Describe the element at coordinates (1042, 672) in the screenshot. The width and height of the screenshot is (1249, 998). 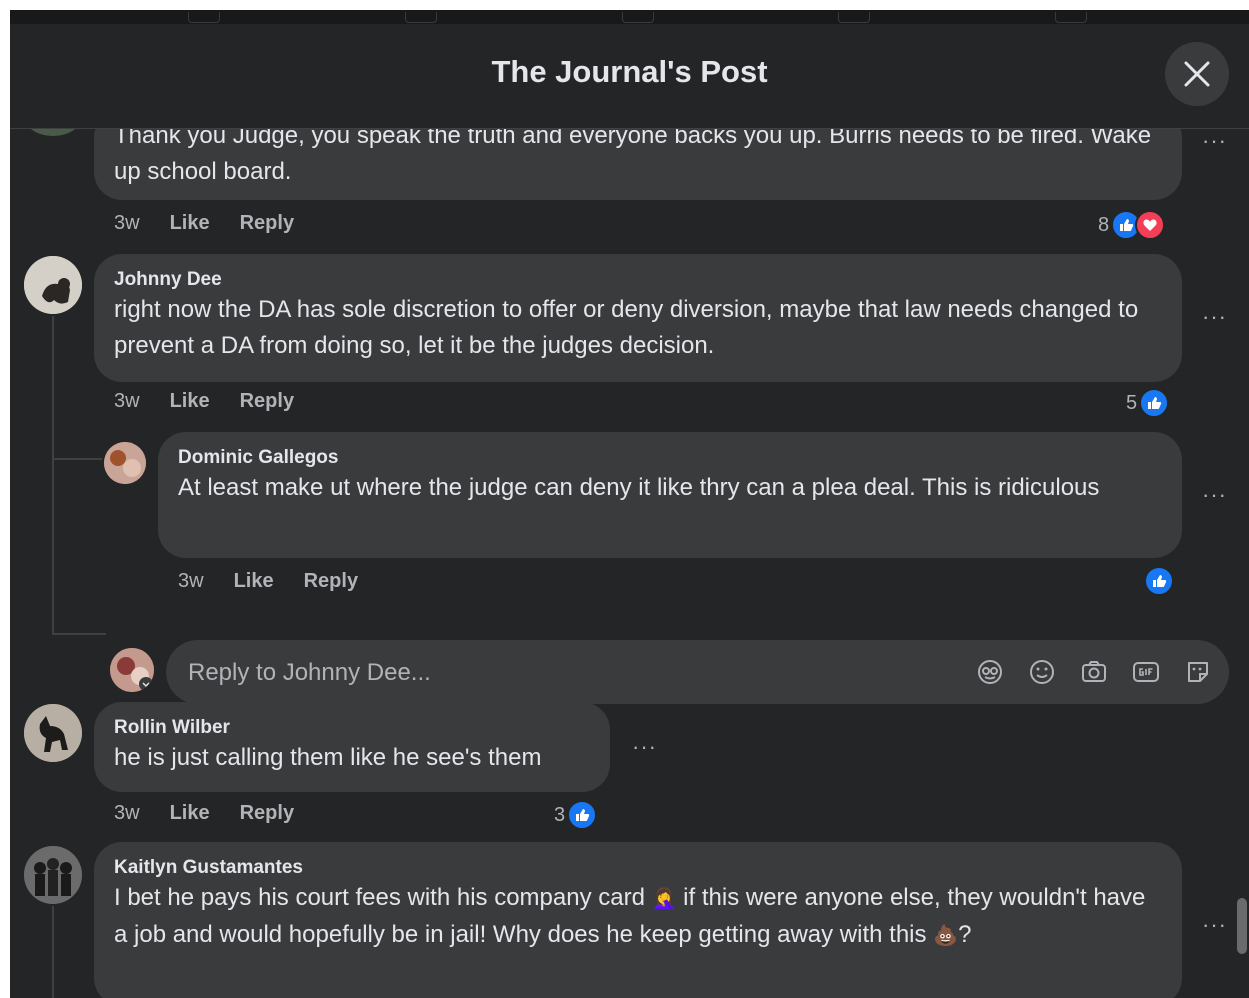
I see `emoji-icon` at that location.